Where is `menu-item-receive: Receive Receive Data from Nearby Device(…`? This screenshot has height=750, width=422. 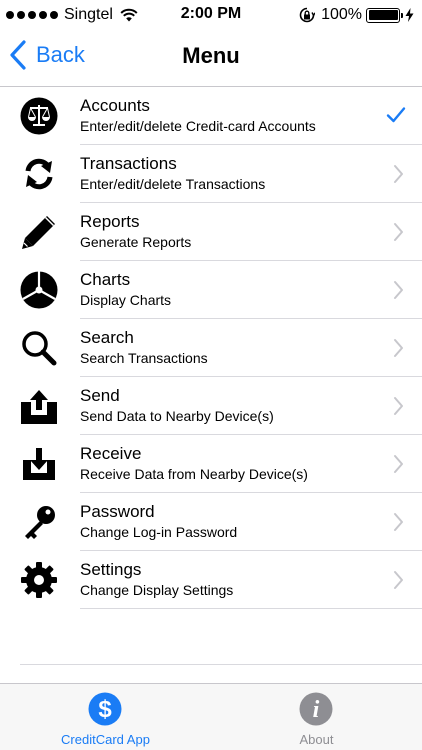
menu-item-receive: Receive Receive Data from Nearby Device(… is located at coordinates (211, 464).